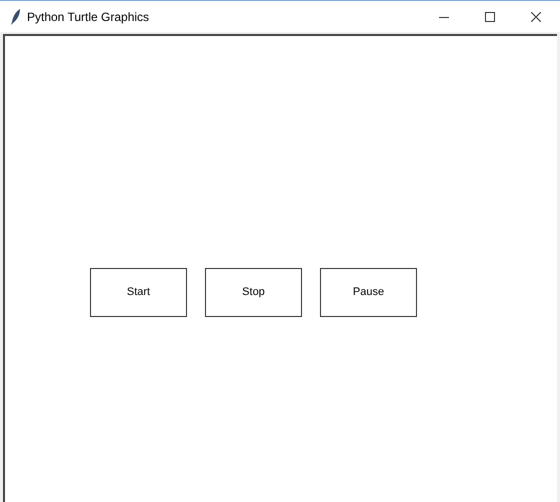  Describe the element at coordinates (88, 17) in the screenshot. I see `window-title: Python Turtle Graphics` at that location.